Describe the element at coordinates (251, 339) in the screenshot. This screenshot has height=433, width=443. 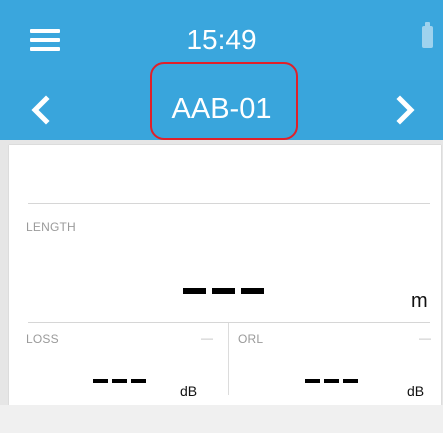
I see `orl-label: ORL` at that location.